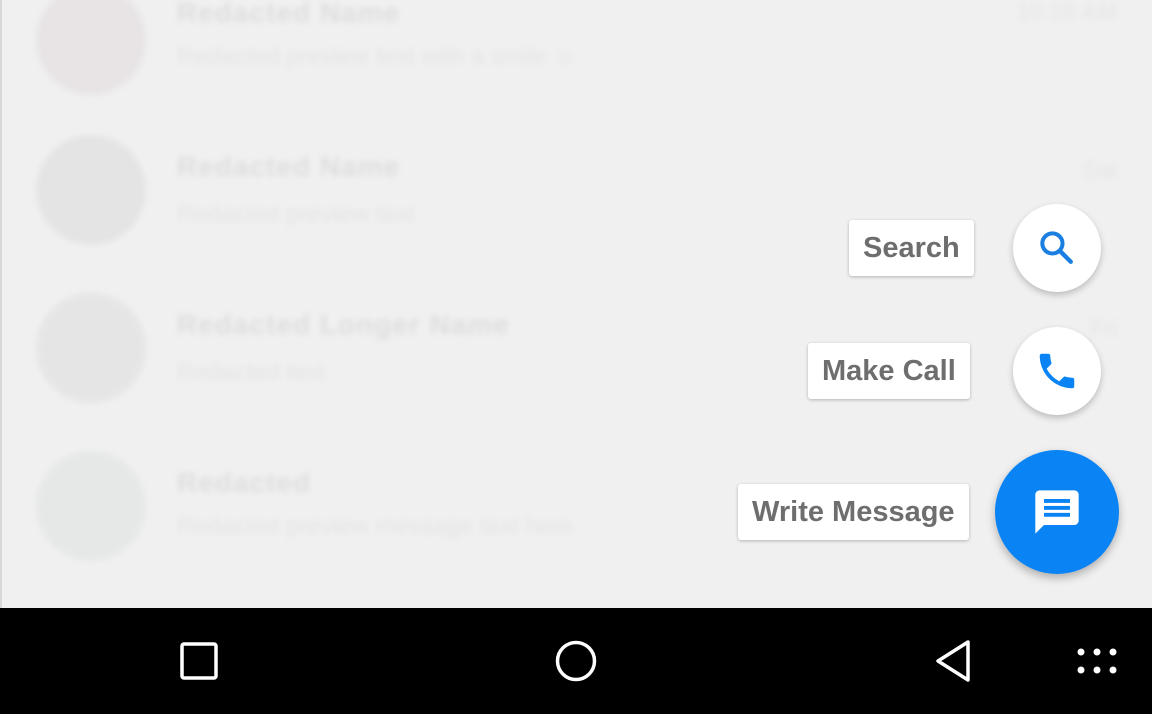  I want to click on message-icon, so click(1057, 512).